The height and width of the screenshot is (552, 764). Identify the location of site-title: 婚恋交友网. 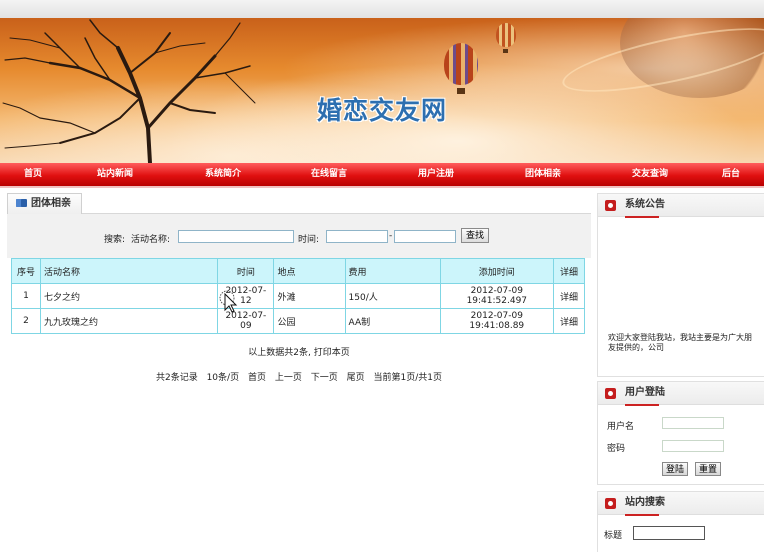
(381, 110).